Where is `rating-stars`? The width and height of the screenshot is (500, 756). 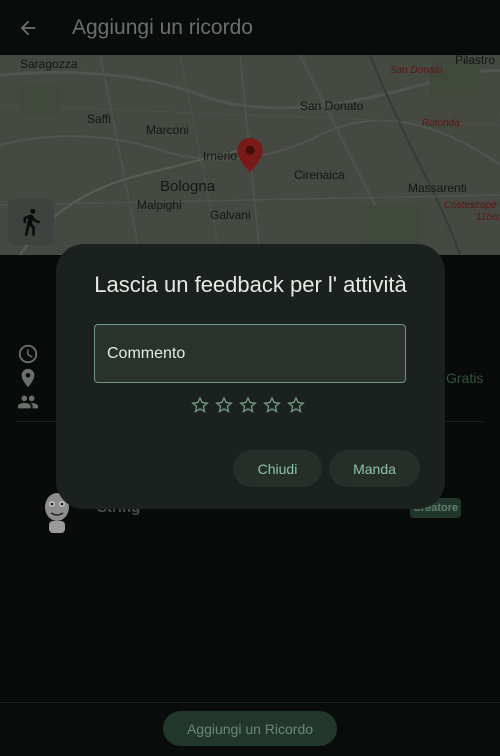
rating-stars is located at coordinates (248, 405).